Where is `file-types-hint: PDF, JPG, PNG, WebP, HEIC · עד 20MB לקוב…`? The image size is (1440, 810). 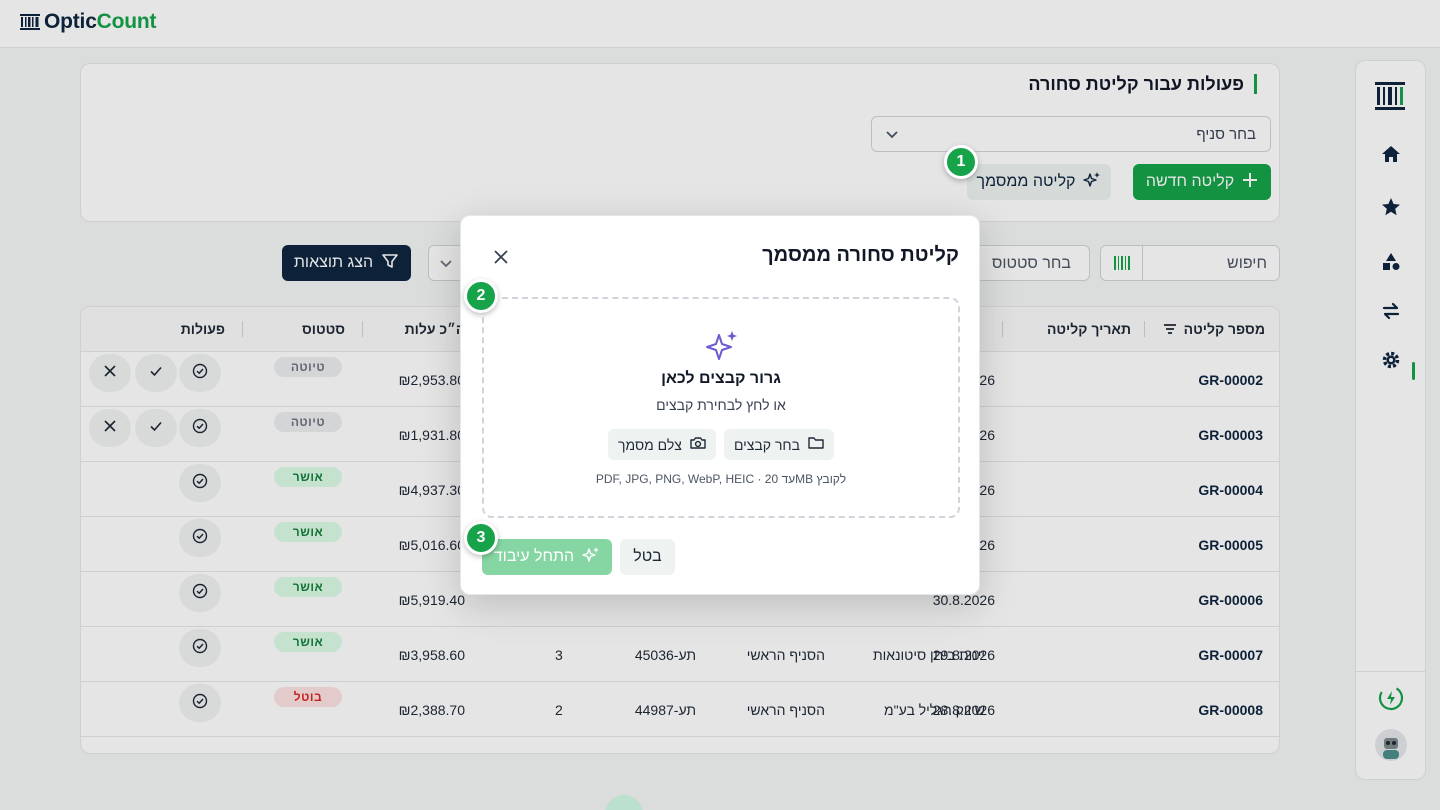 file-types-hint: PDF, JPG, PNG, WebP, HEIC · עד 20MB לקוב… is located at coordinates (721, 479).